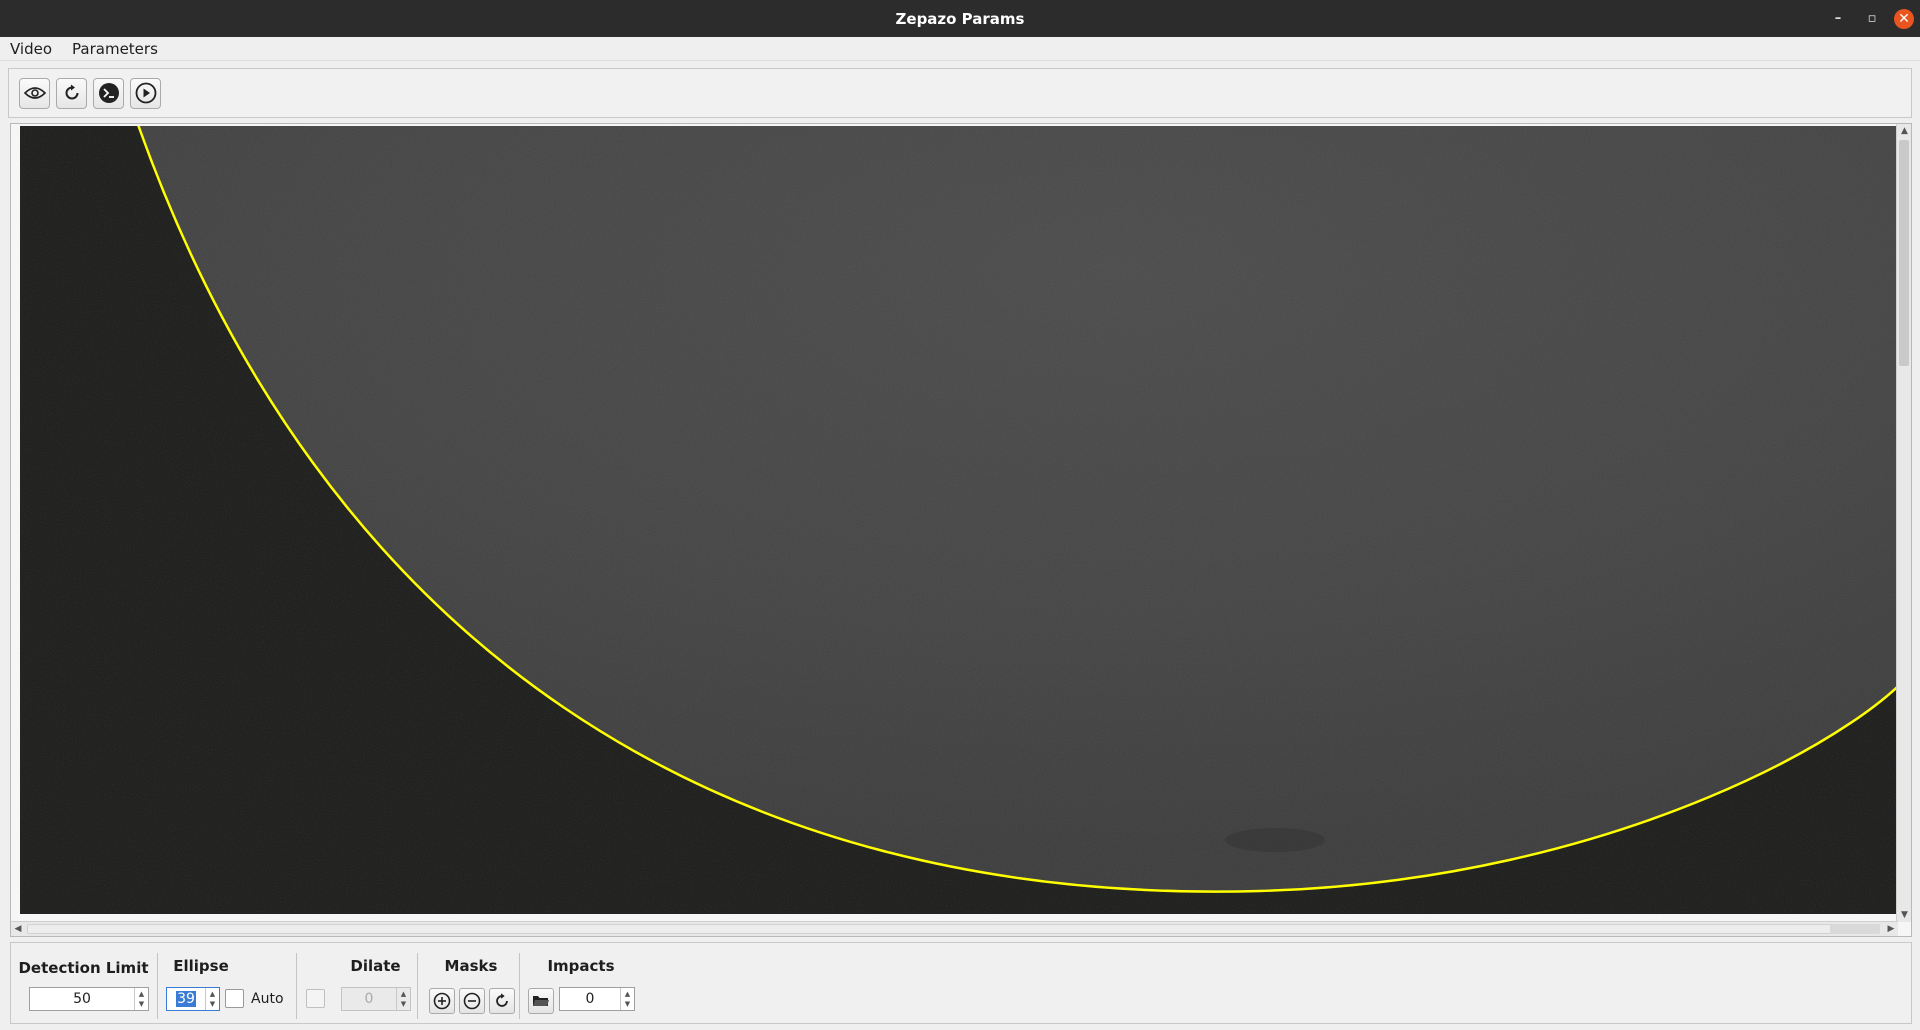 The height and width of the screenshot is (1030, 1920). Describe the element at coordinates (363, 984) in the screenshot. I see `dilate-group: Dilate 0 ▲ ▼` at that location.